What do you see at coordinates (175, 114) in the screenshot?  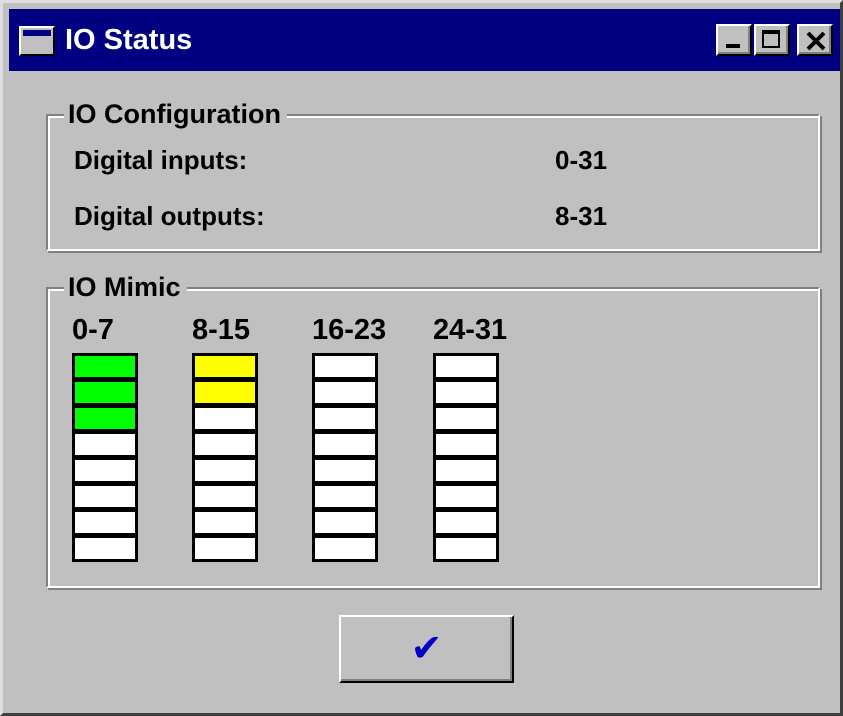 I see `io-configuration-legend: IO Configuration` at bounding box center [175, 114].